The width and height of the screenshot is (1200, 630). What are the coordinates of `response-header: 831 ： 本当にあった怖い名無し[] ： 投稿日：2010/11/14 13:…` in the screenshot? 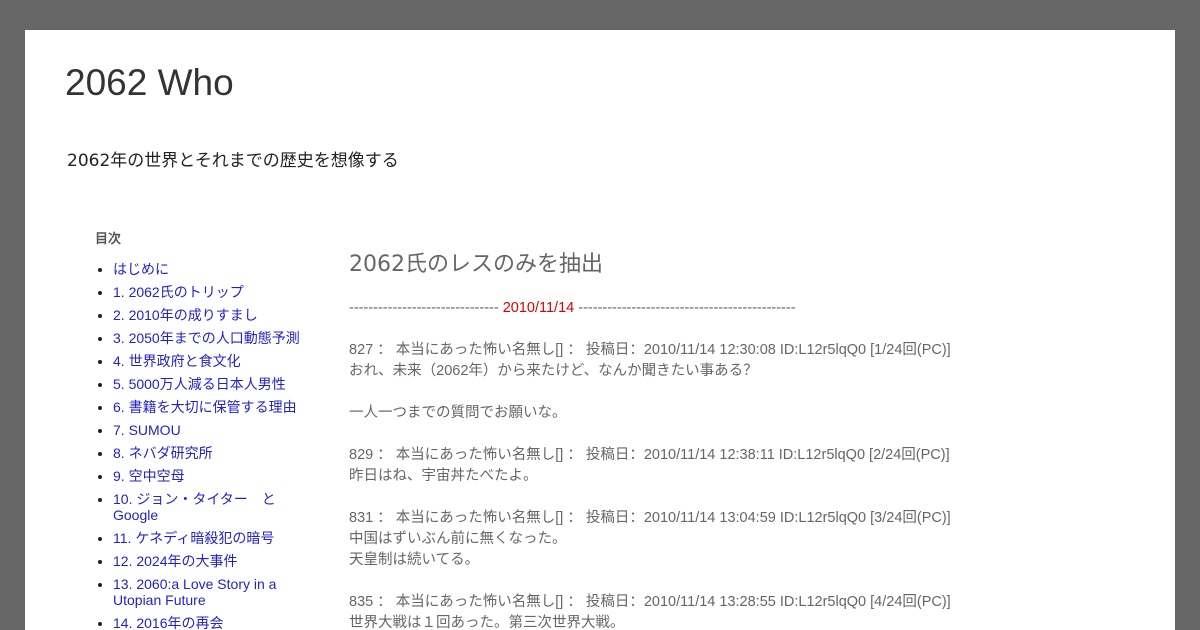 It's located at (650, 518).